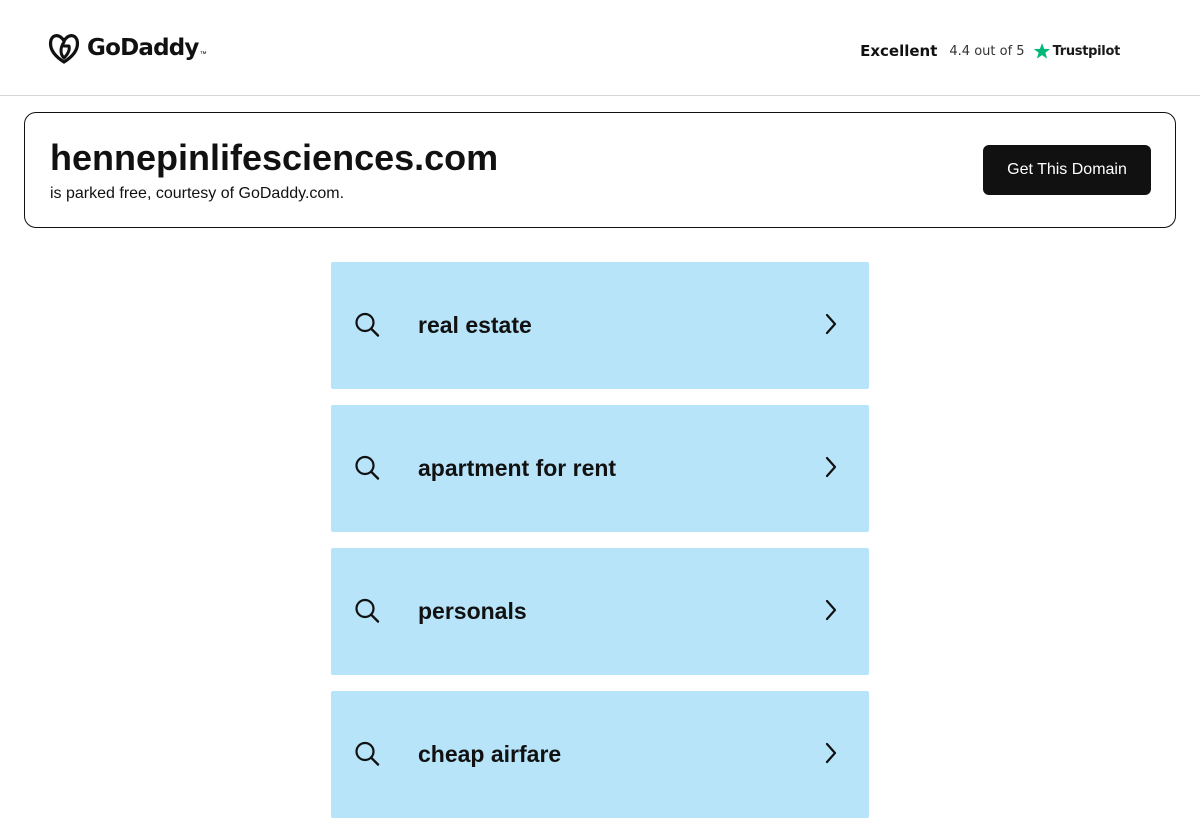 The width and height of the screenshot is (1200, 834). What do you see at coordinates (987, 51) in the screenshot?
I see `rating-score: 4.4 out of 5` at bounding box center [987, 51].